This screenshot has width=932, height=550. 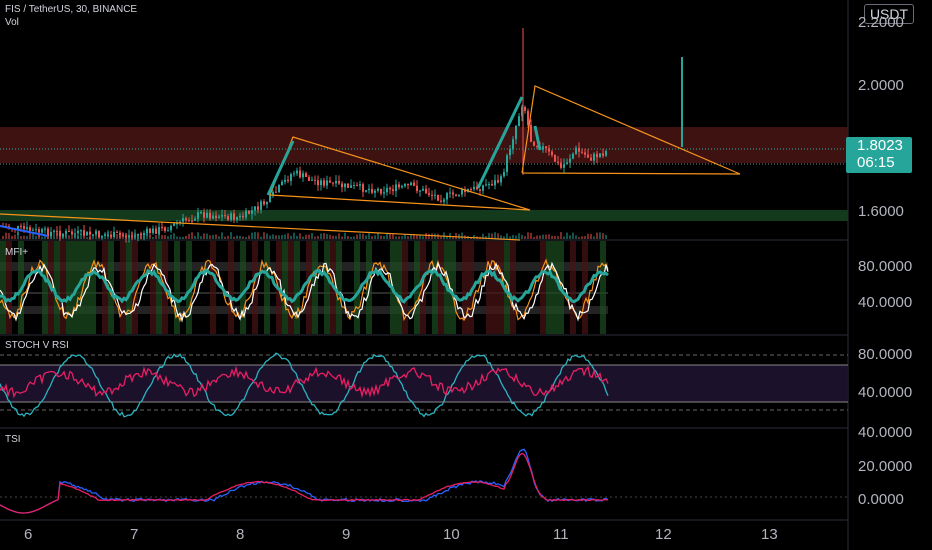 What do you see at coordinates (885, 466) in the screenshot?
I see `tsi-axis-label: 20.0000` at bounding box center [885, 466].